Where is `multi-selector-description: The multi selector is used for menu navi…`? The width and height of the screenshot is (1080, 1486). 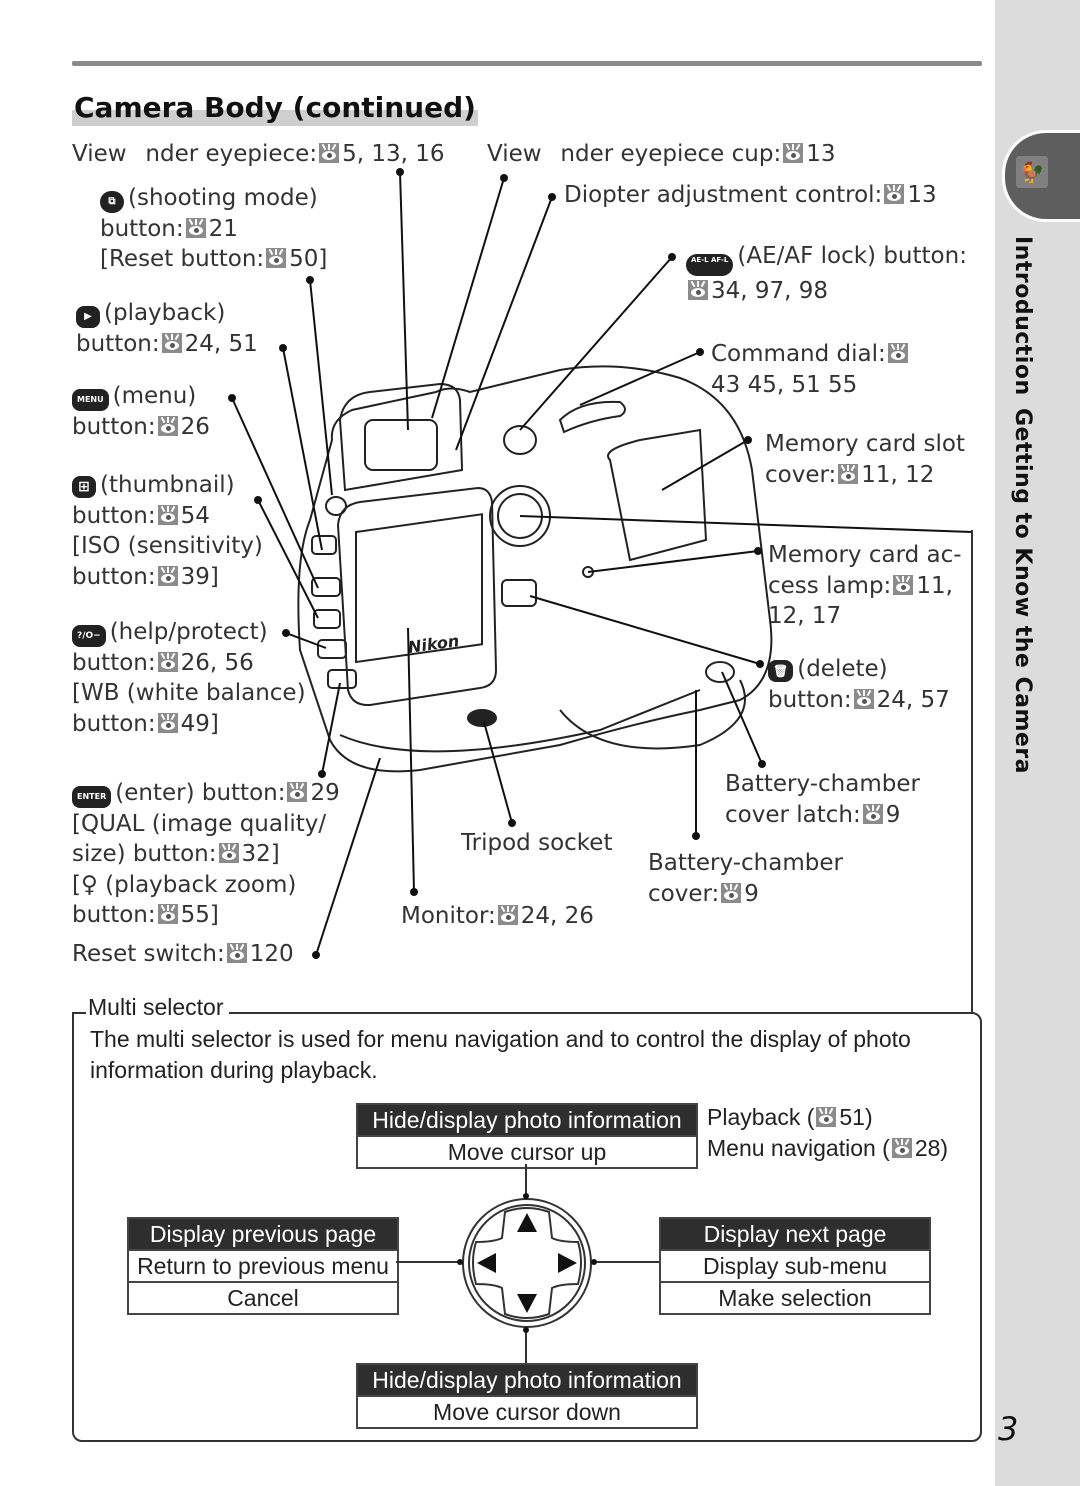
multi-selector-description: The multi selector is used for menu navi… is located at coordinates (500, 1054).